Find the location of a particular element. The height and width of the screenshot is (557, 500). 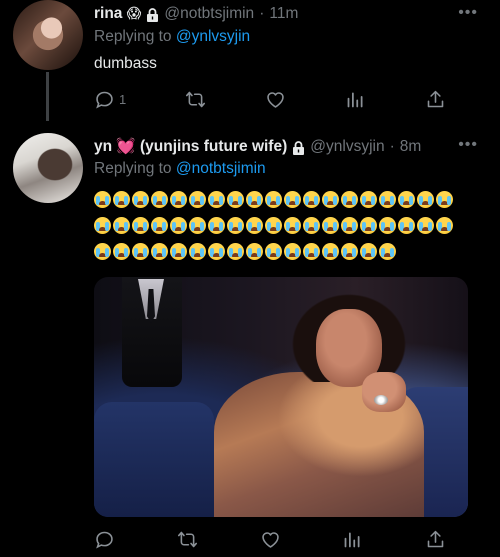

share-icon is located at coordinates (435, 538).